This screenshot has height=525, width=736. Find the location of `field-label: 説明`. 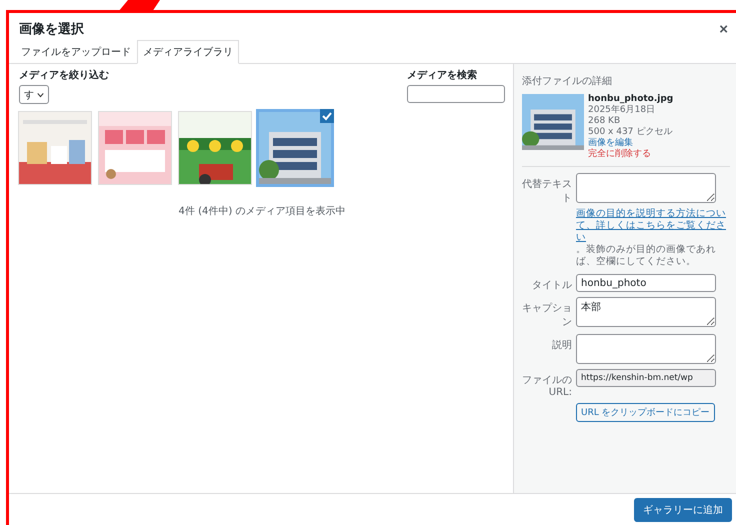

field-label: 説明 is located at coordinates (561, 345).